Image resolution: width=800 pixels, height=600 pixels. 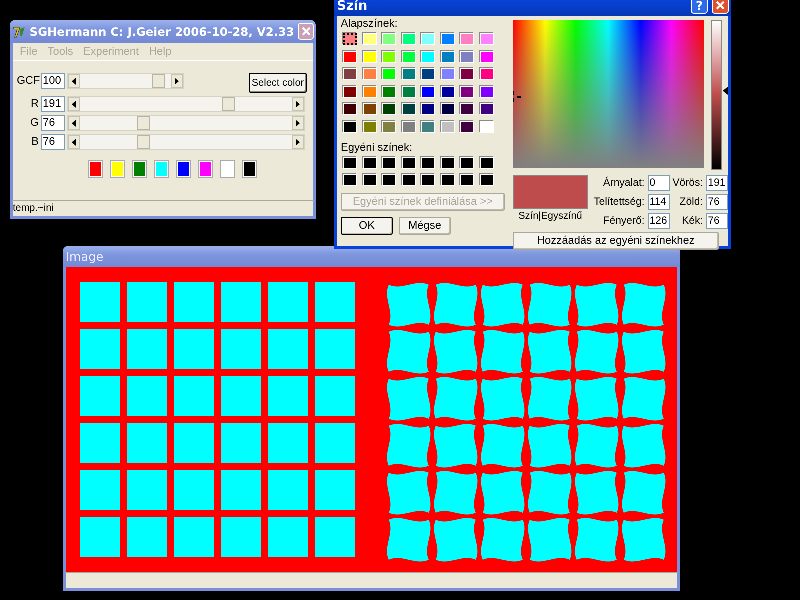 What do you see at coordinates (550, 216) in the screenshot?
I see `preview-label: Szín|Egyszínű` at bounding box center [550, 216].